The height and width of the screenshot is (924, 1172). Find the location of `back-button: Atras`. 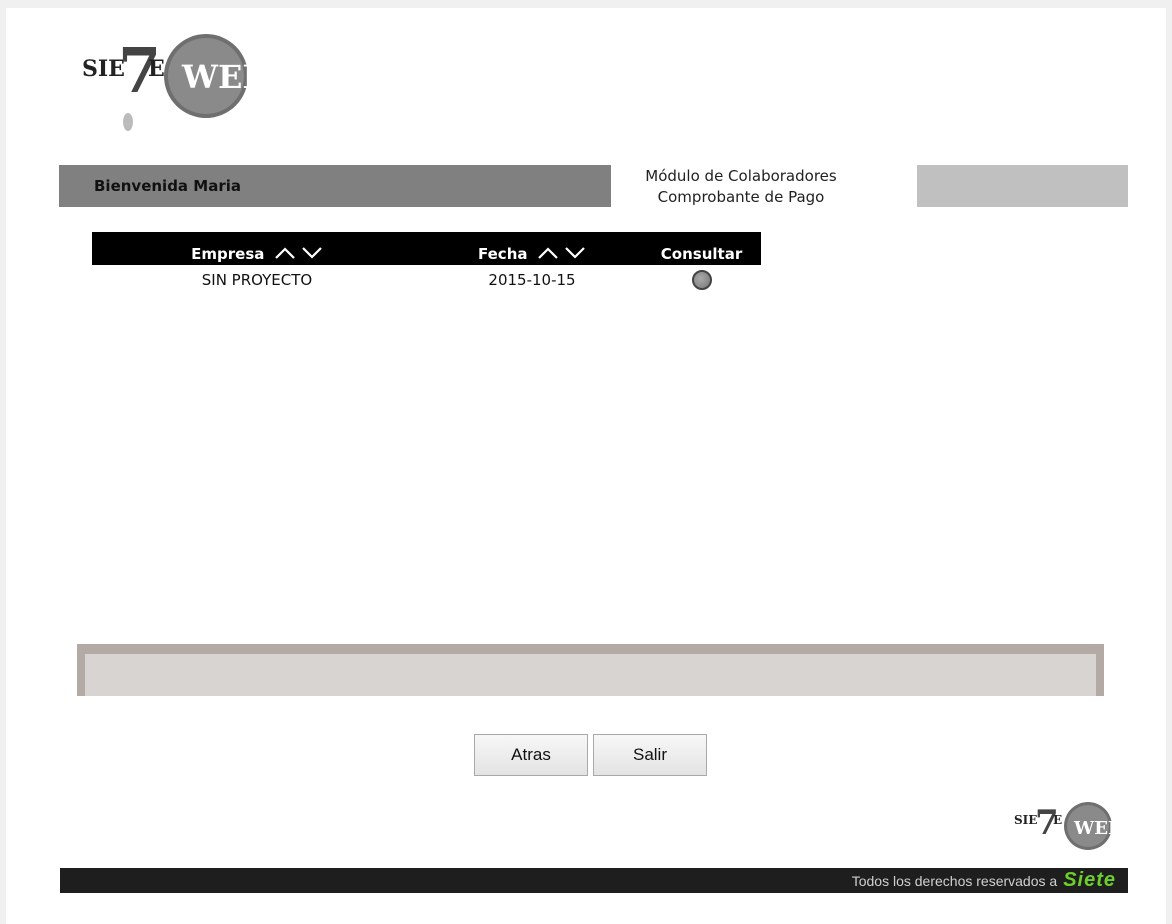

back-button: Atras is located at coordinates (531, 755).